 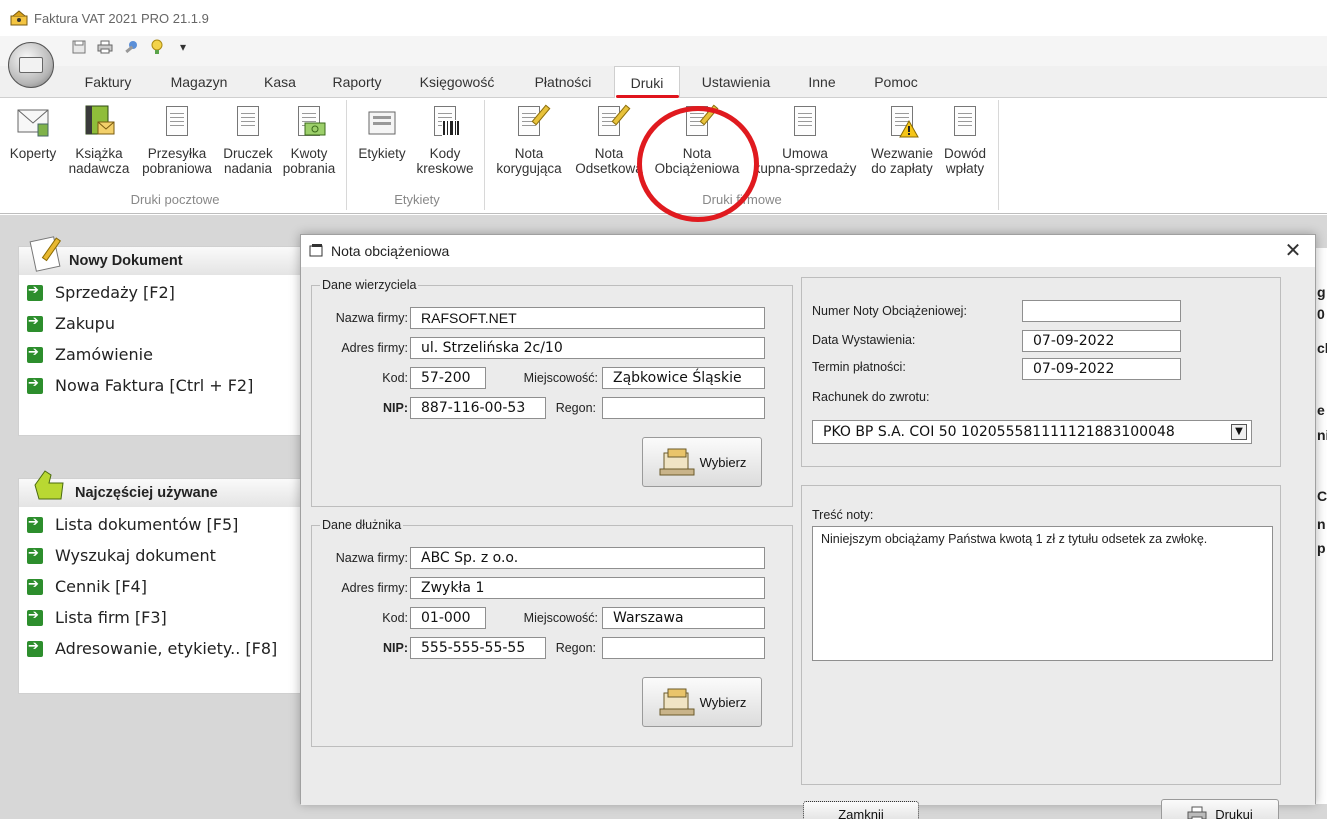 What do you see at coordinates (902, 122) in the screenshot?
I see `warning-document-icon` at bounding box center [902, 122].